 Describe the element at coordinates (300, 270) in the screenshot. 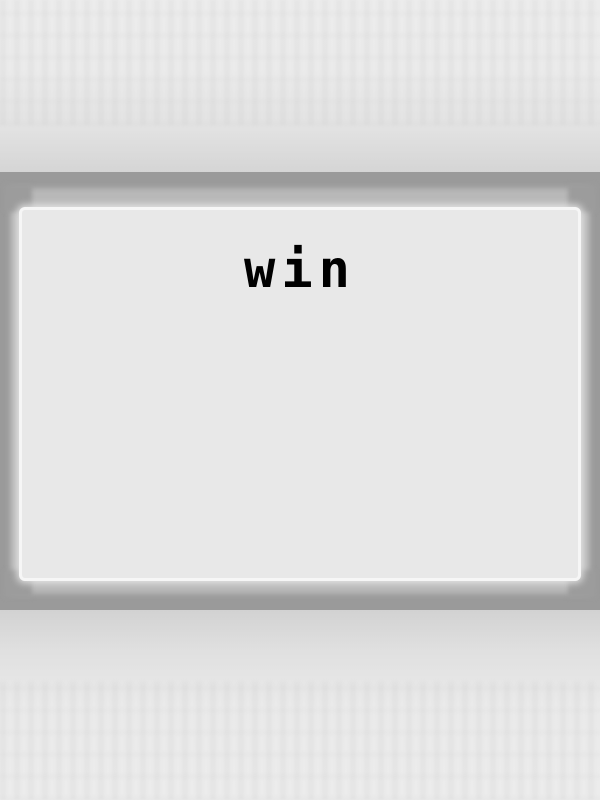

I see `result-message: win` at that location.